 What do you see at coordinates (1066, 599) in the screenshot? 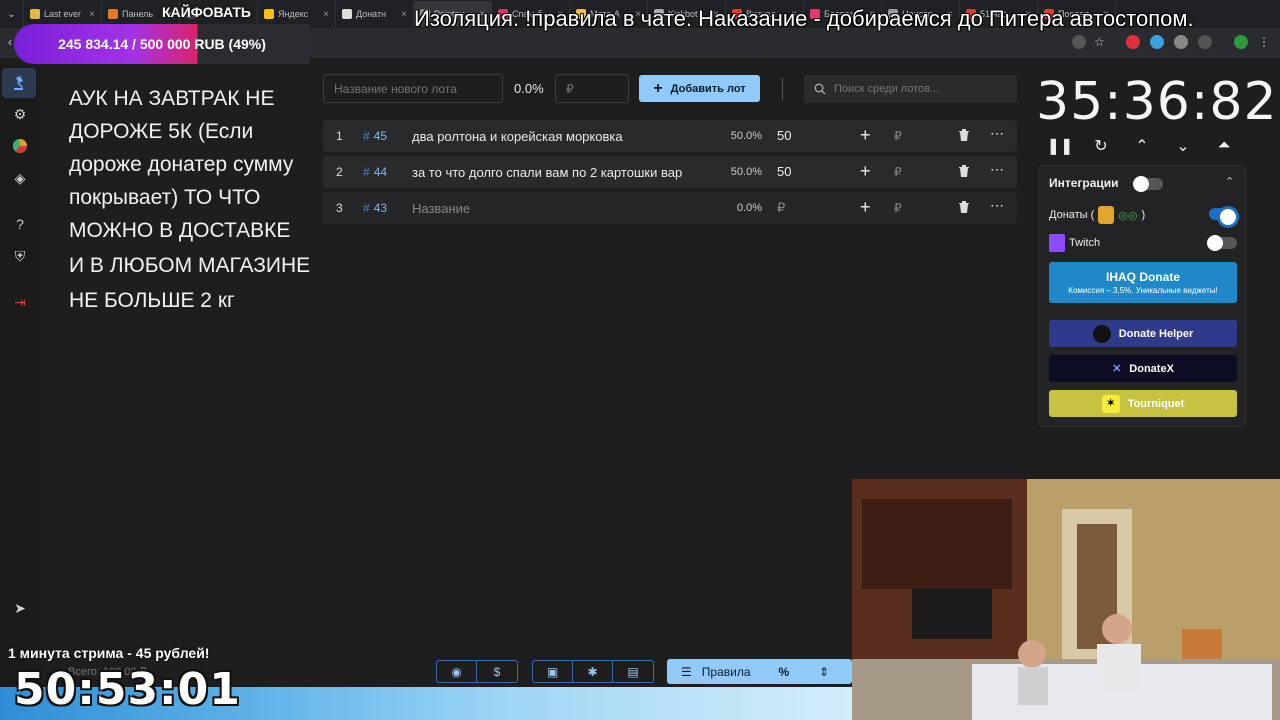
I see `webcam-feed` at bounding box center [1066, 599].